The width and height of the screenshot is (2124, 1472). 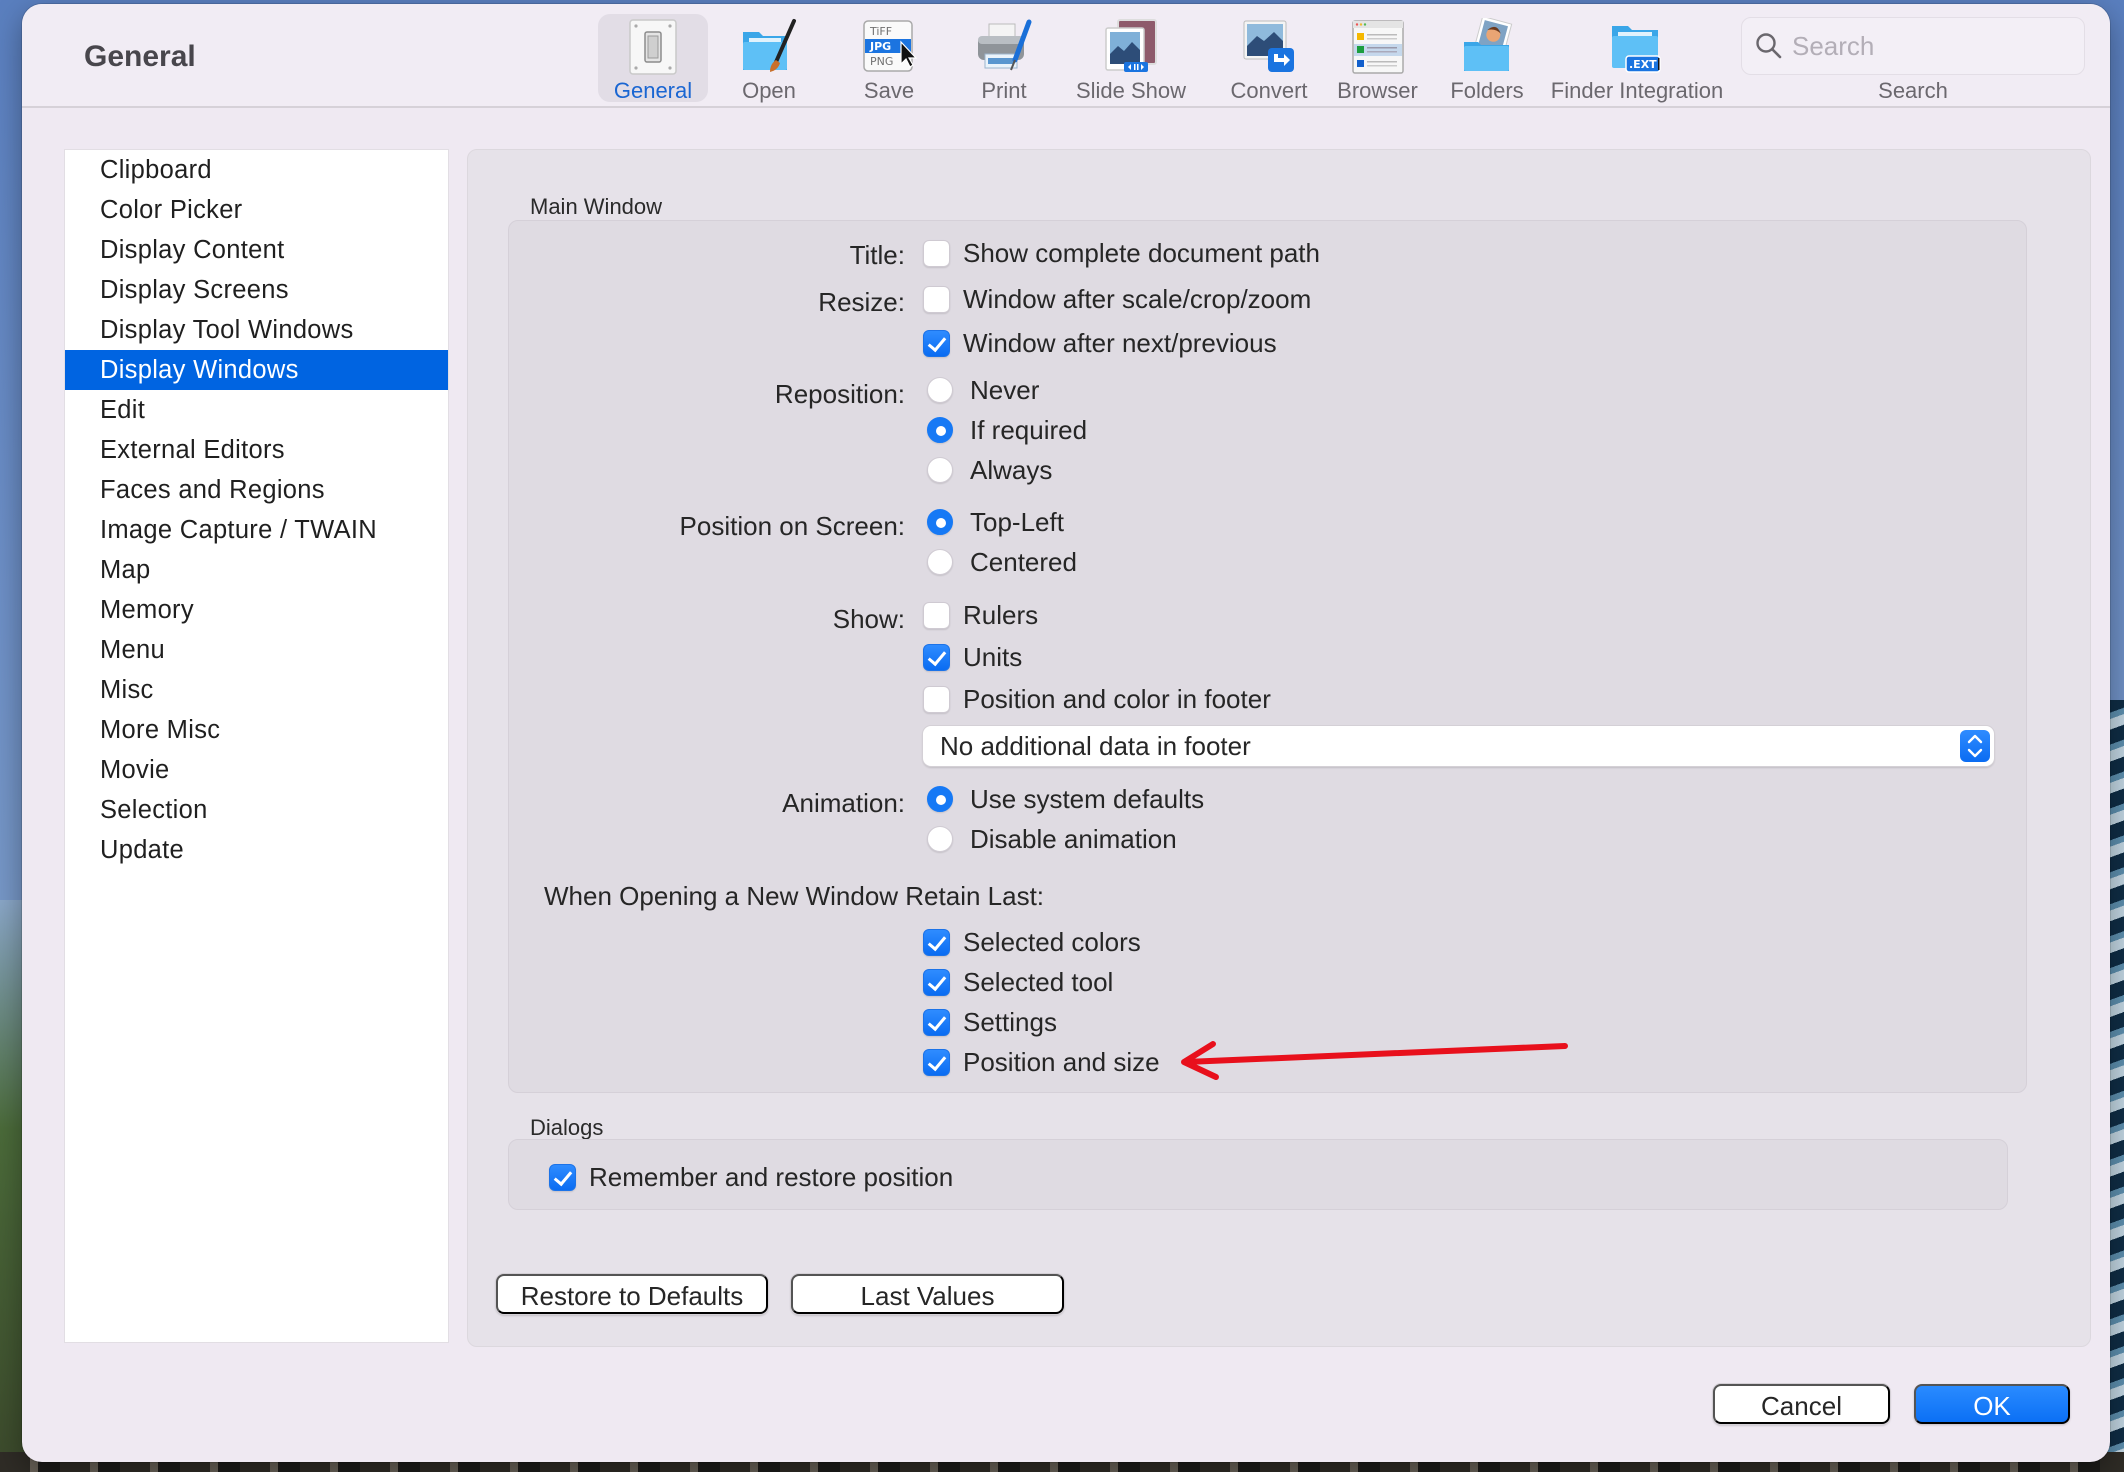 What do you see at coordinates (1377, 58) in the screenshot?
I see `toolbar-item-browser: Browser` at bounding box center [1377, 58].